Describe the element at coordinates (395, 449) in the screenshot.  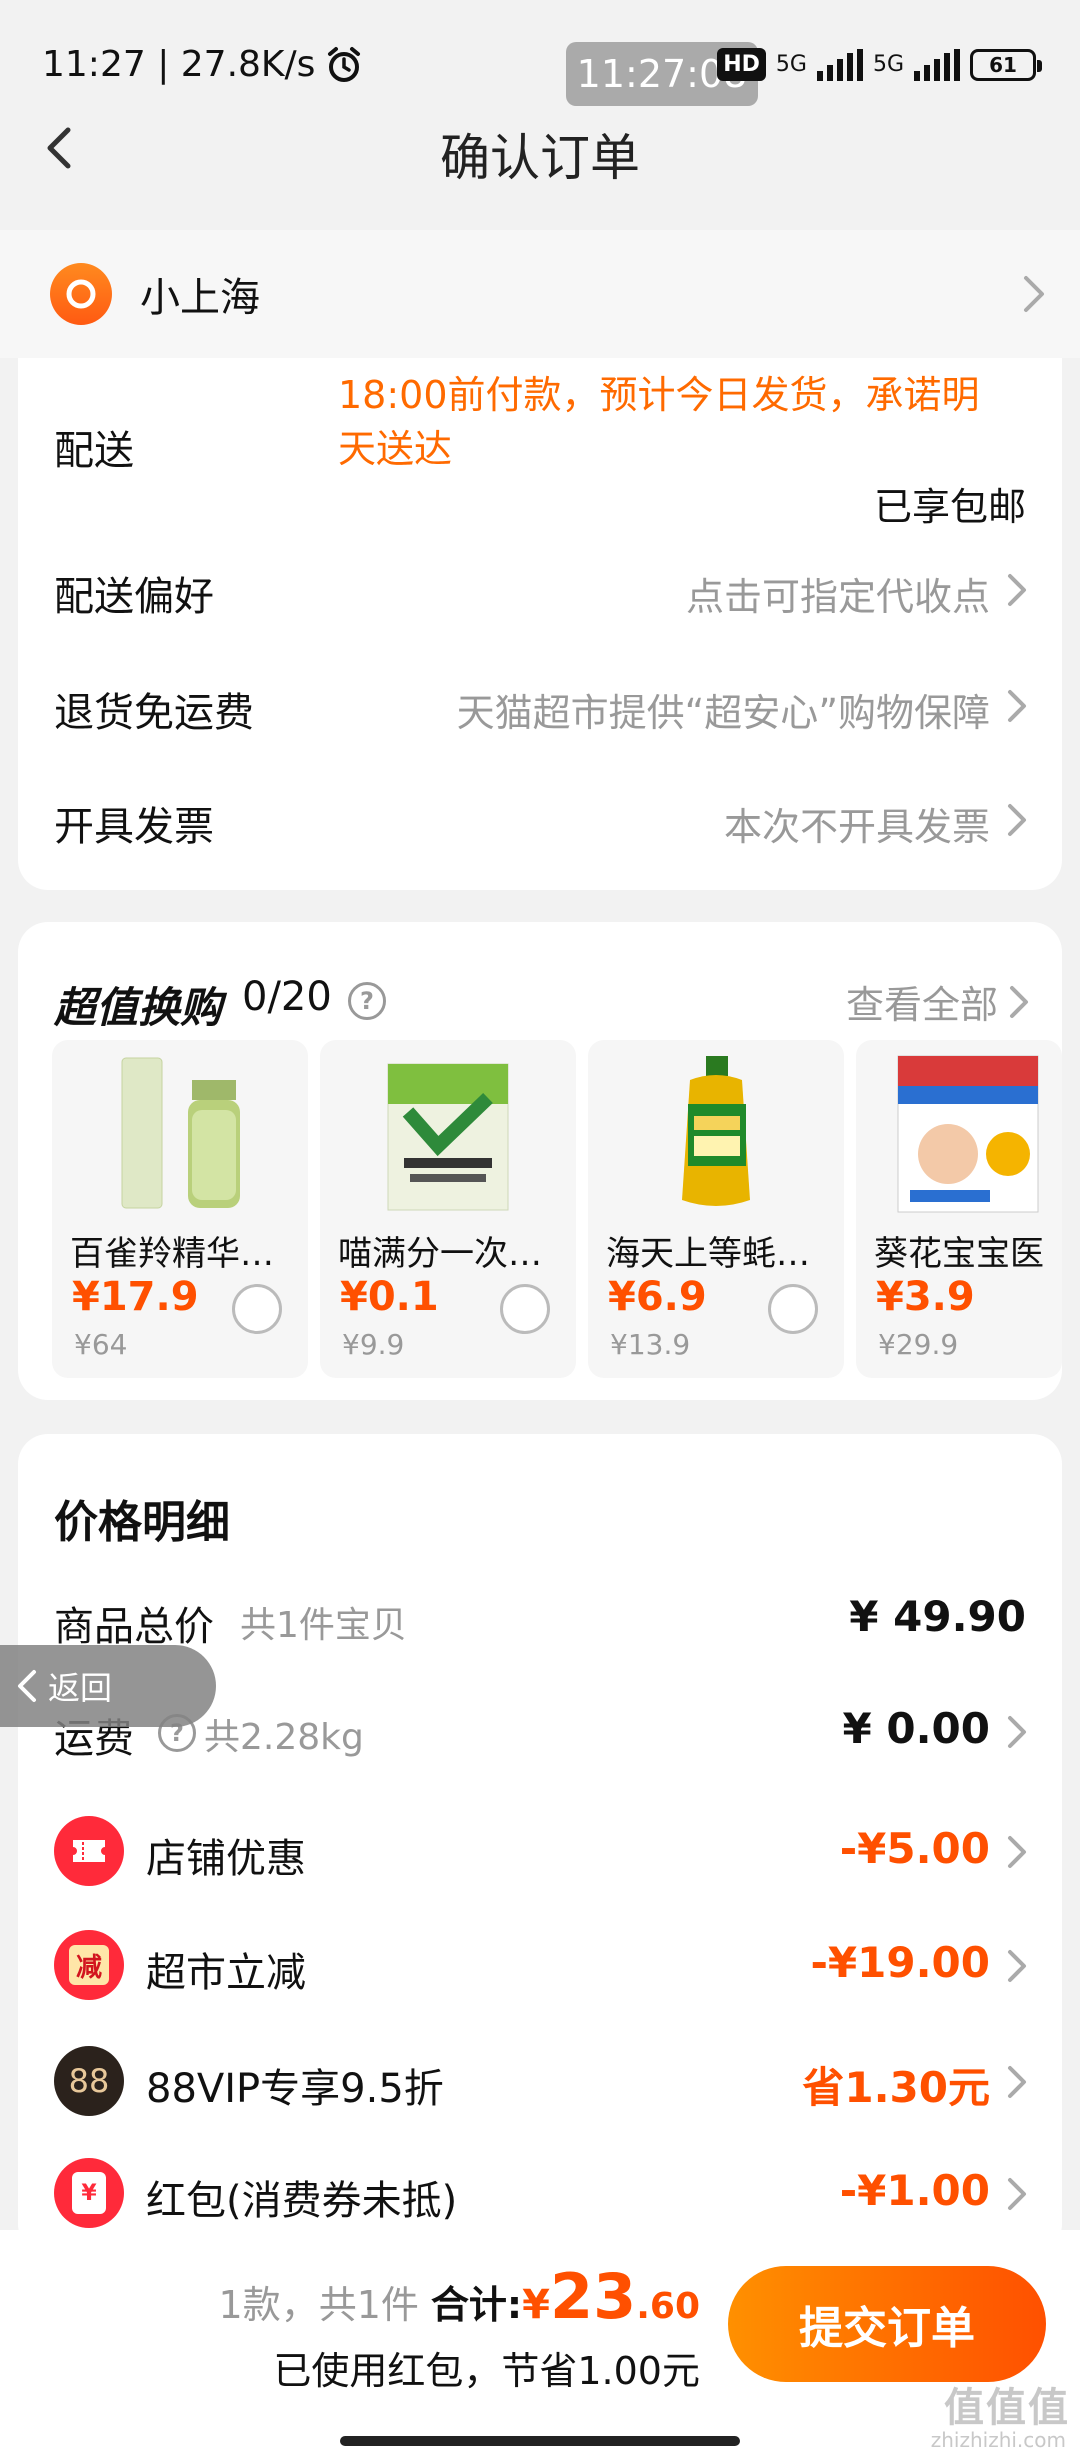
I see `delivery-promise-line2: 天送达` at that location.